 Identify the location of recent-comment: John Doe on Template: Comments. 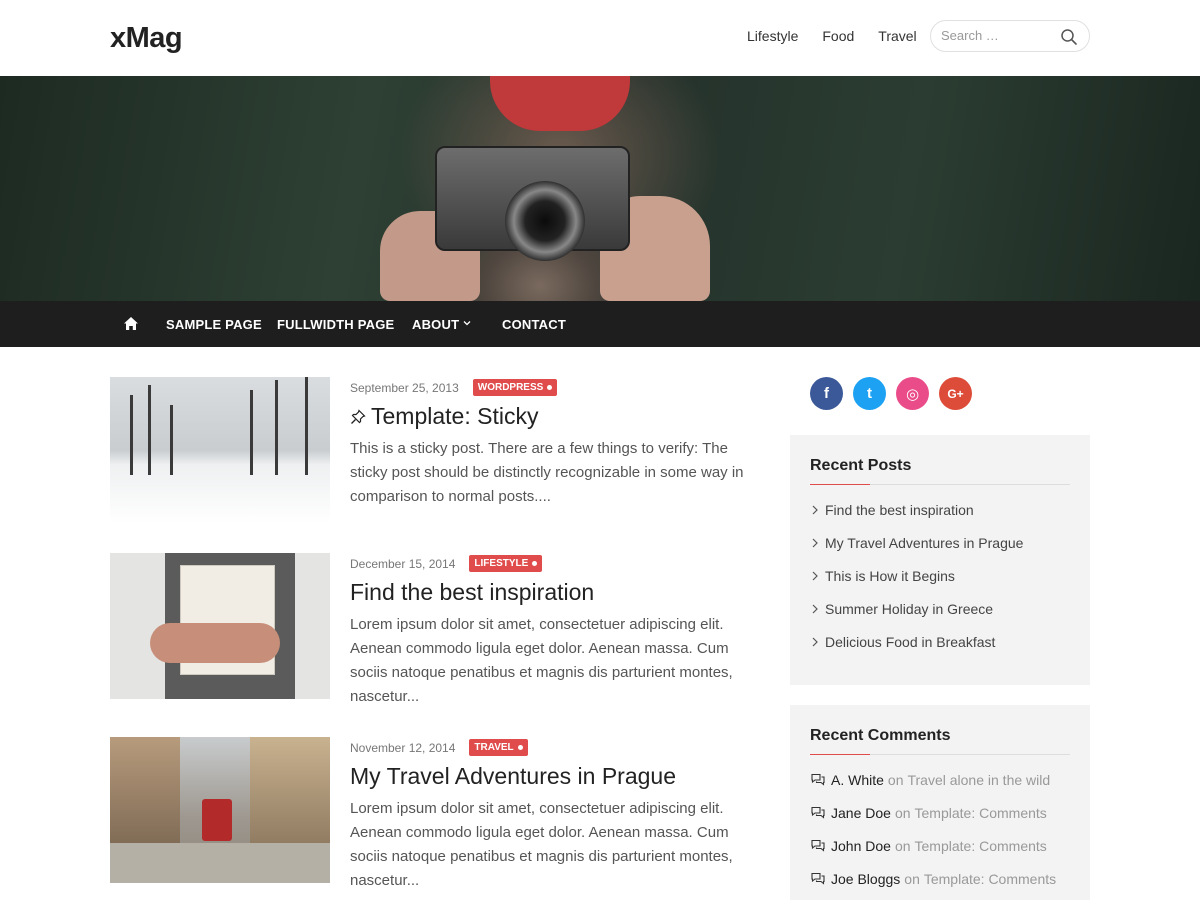
(940, 854).